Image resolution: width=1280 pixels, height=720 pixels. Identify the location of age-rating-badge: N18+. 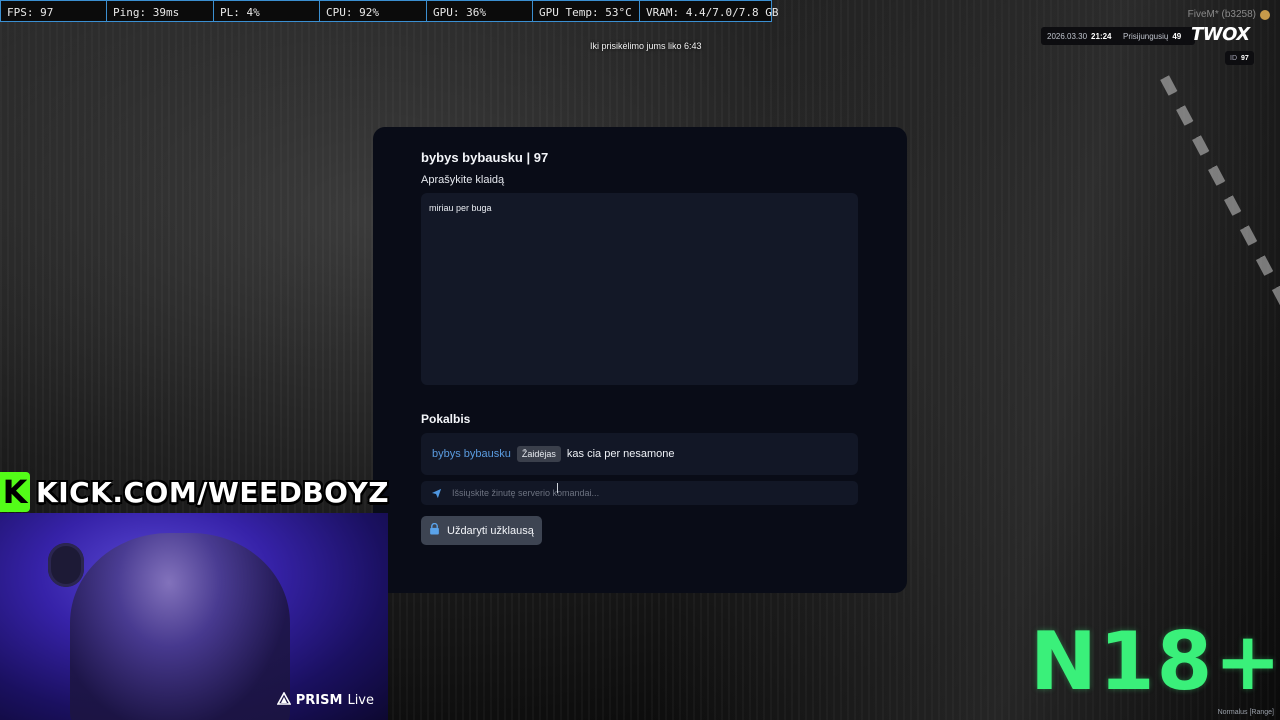
(1155, 661).